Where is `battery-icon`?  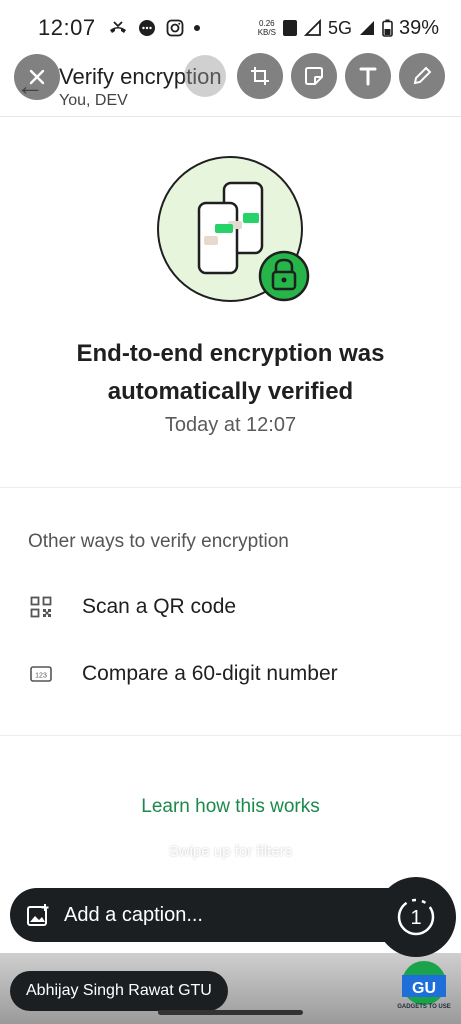 battery-icon is located at coordinates (387, 28).